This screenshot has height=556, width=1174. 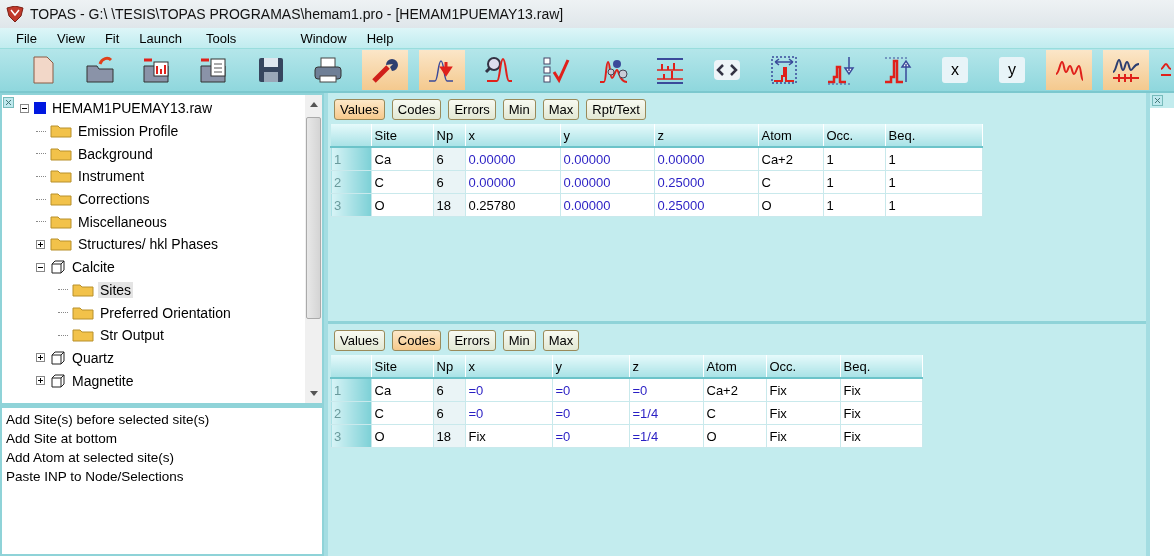 I want to click on scroll-thumb, so click(x=313, y=218).